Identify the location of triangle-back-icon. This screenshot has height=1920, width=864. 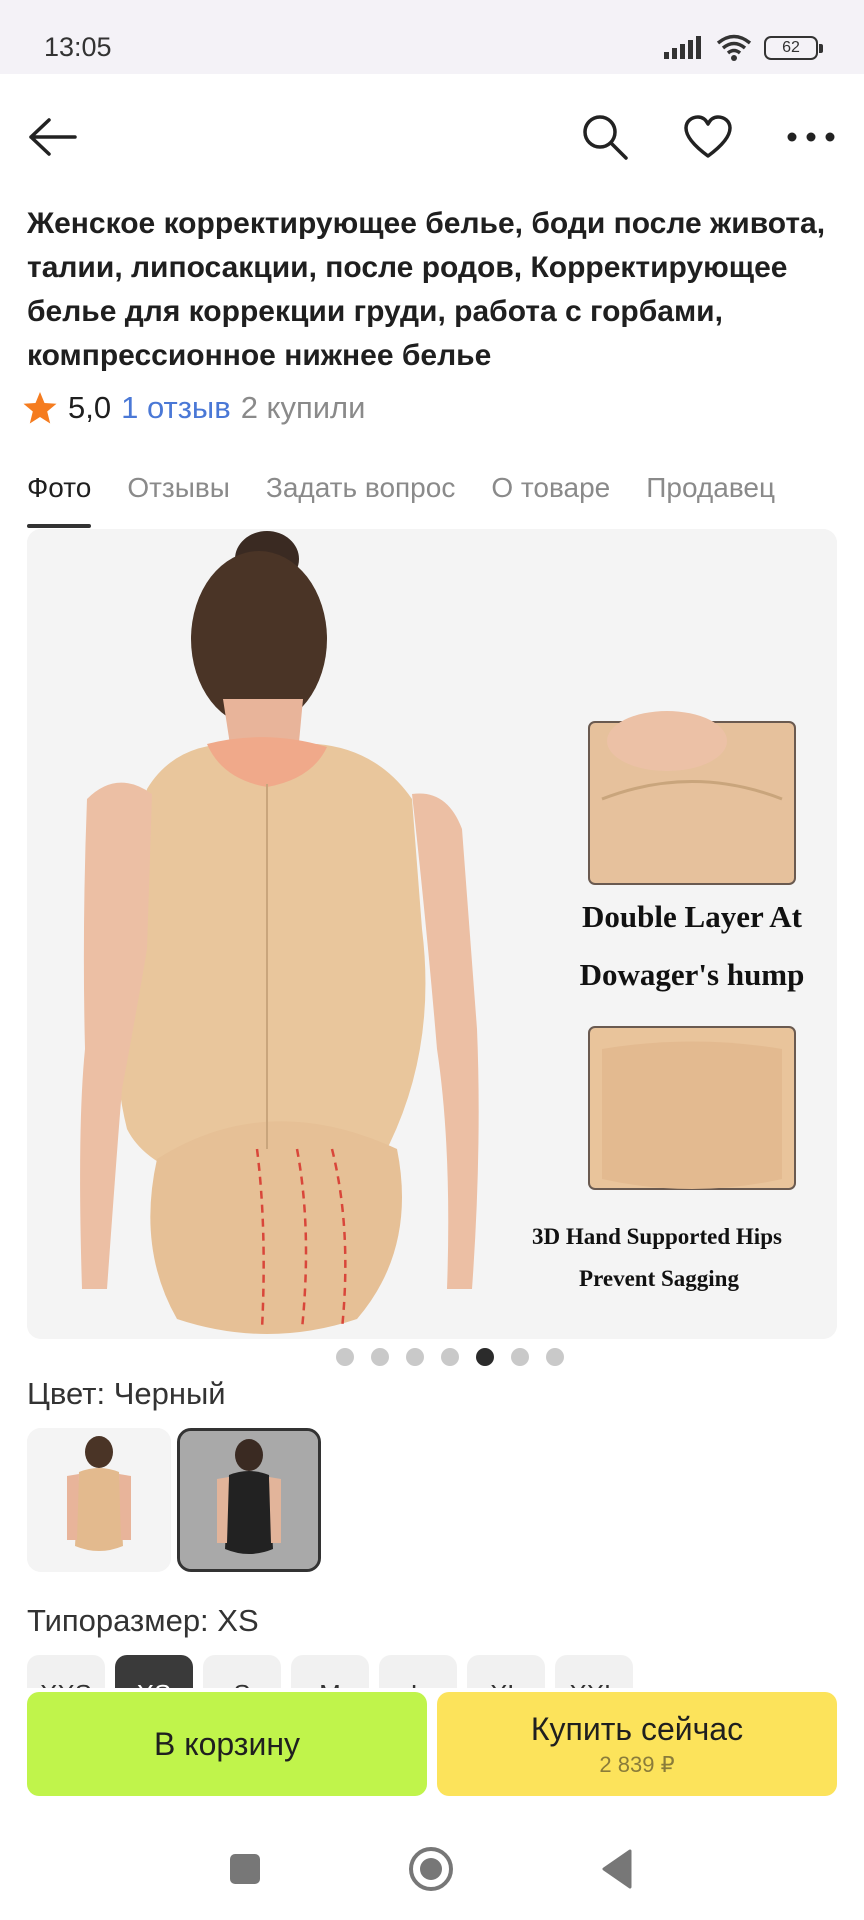
(617, 1869).